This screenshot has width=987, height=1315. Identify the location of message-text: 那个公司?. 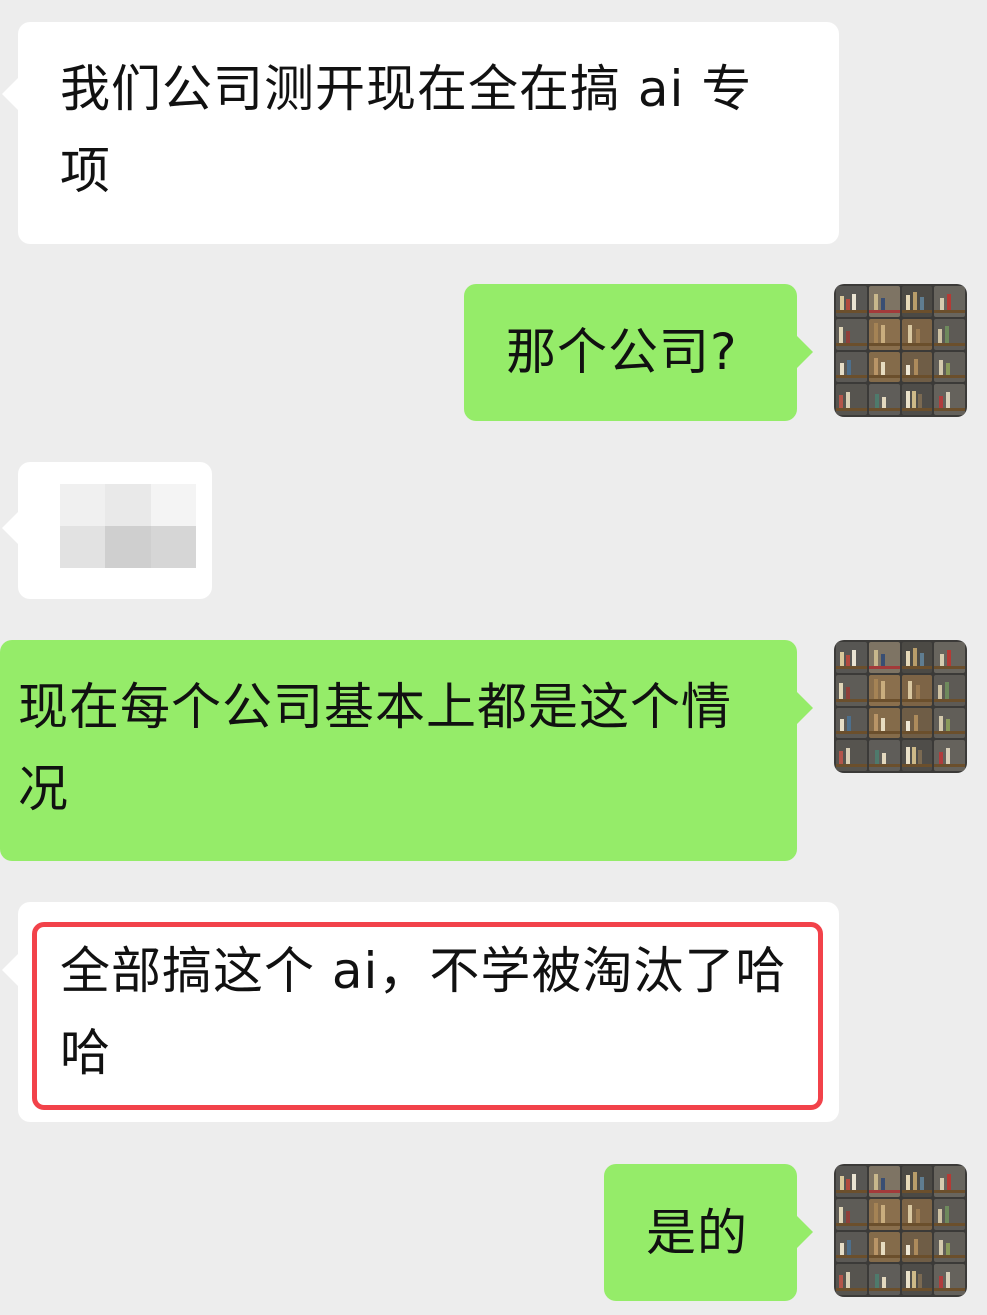
(622, 352).